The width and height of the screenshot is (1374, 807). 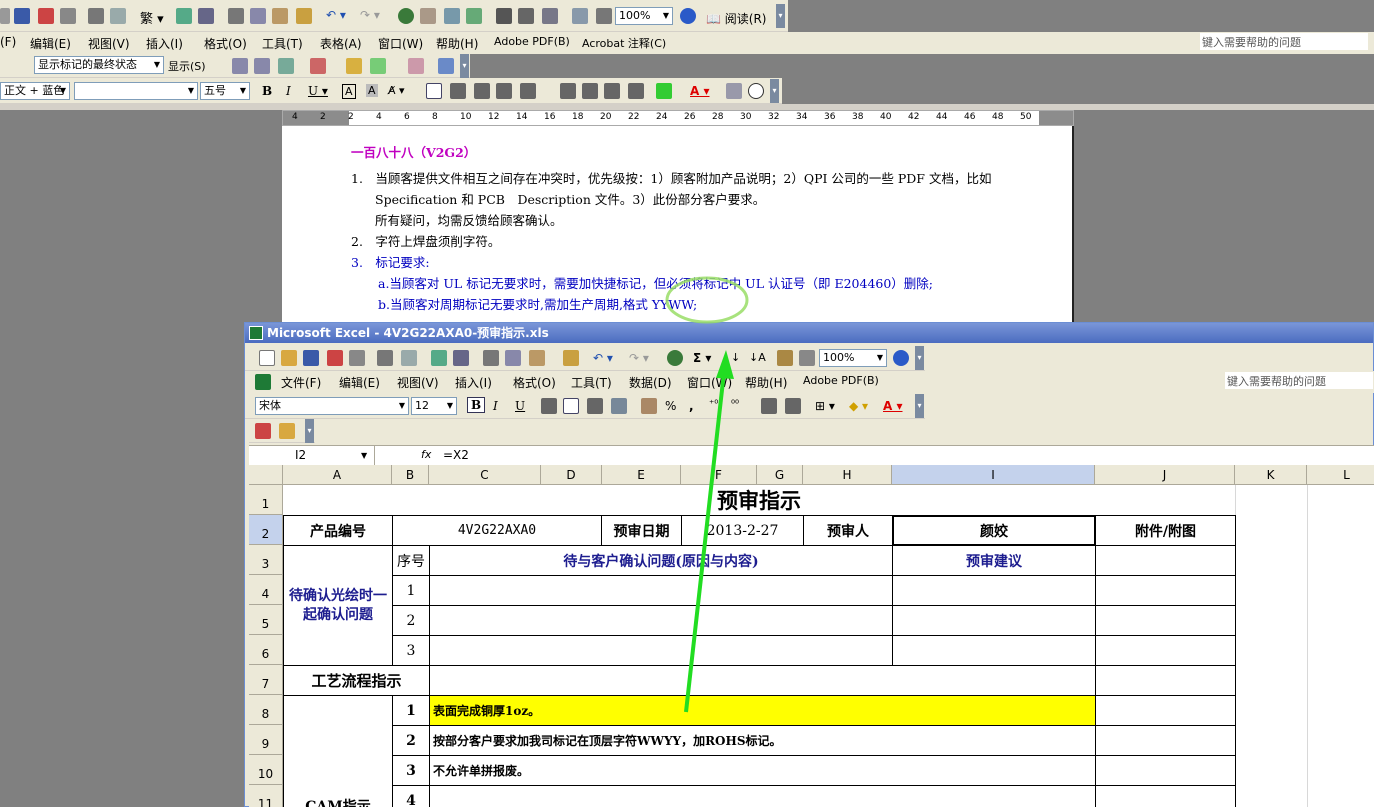 I want to click on annotation-circle, so click(x=707, y=300).